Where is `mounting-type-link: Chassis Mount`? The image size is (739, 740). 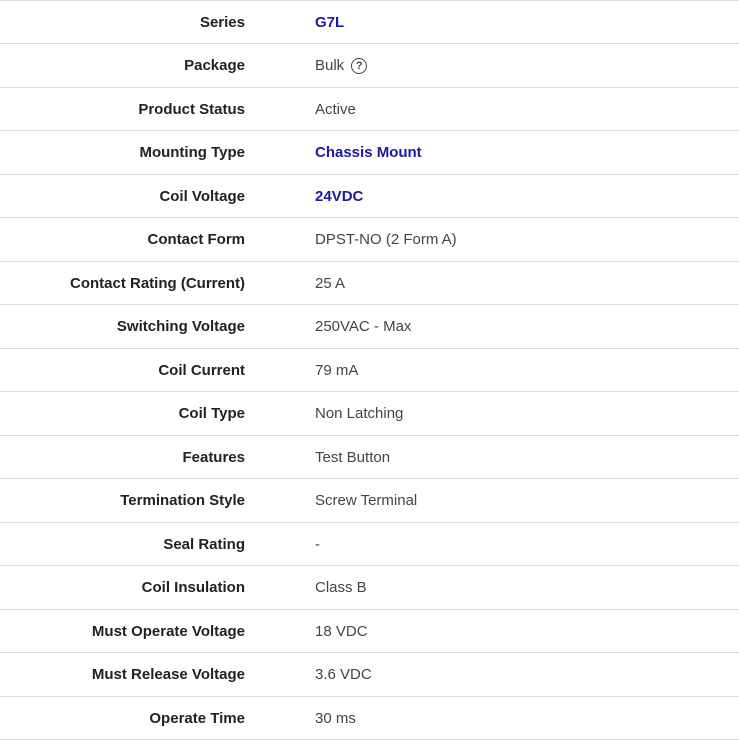 mounting-type-link: Chassis Mount is located at coordinates (368, 152).